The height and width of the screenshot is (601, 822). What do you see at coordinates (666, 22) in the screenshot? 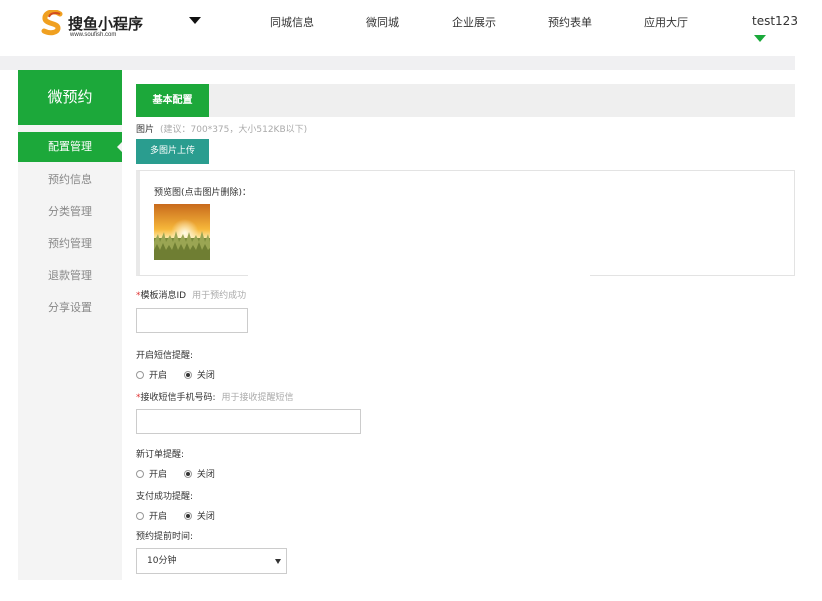
I see `nav-item-app-hall: 应用大厅` at bounding box center [666, 22].